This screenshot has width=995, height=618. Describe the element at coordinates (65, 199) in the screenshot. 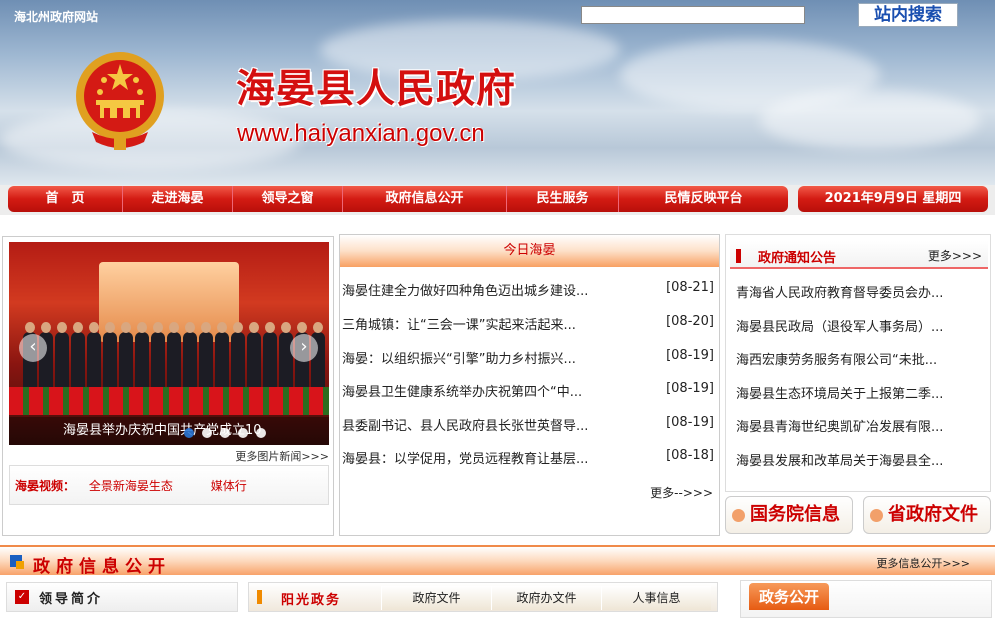

I see `nav-item-home: 首 页` at that location.